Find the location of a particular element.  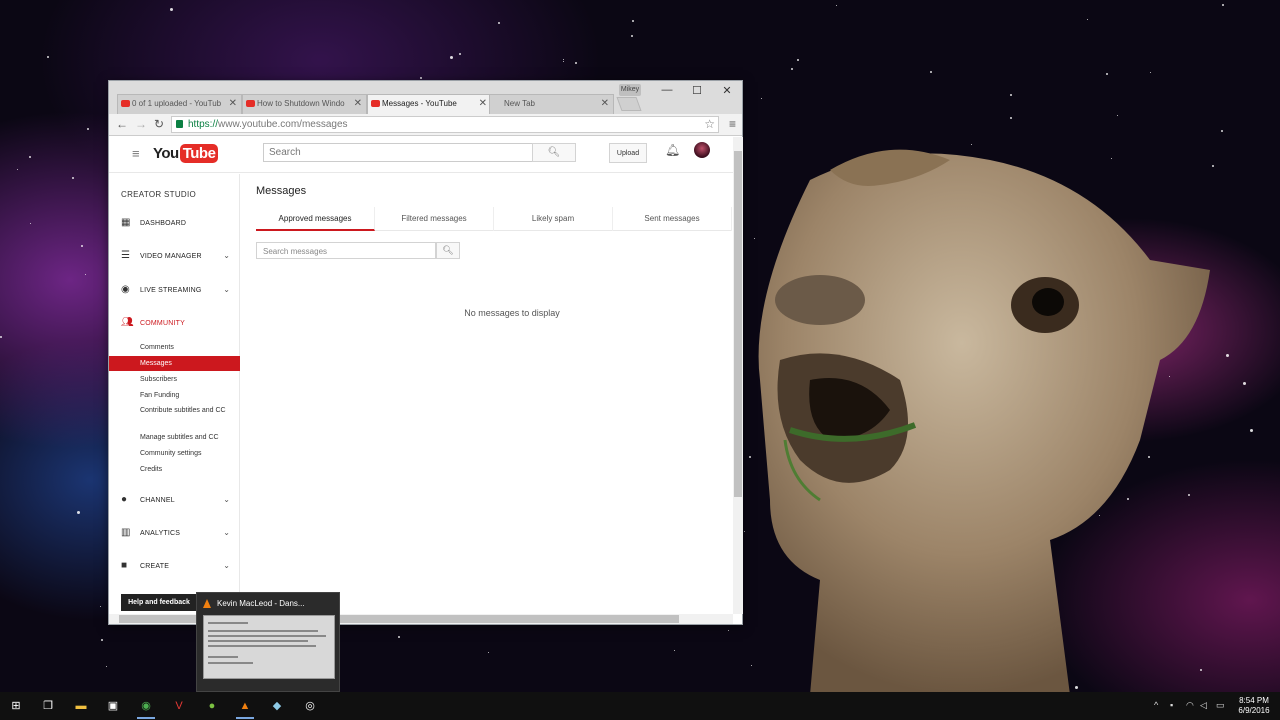

search-messages-input: Search messages is located at coordinates (346, 250).